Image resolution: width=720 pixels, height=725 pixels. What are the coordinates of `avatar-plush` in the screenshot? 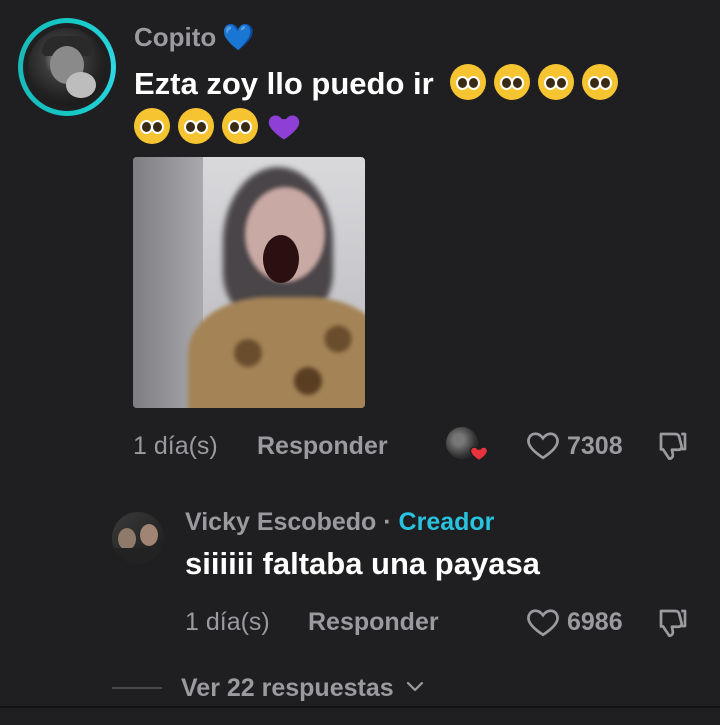 It's located at (81, 85).